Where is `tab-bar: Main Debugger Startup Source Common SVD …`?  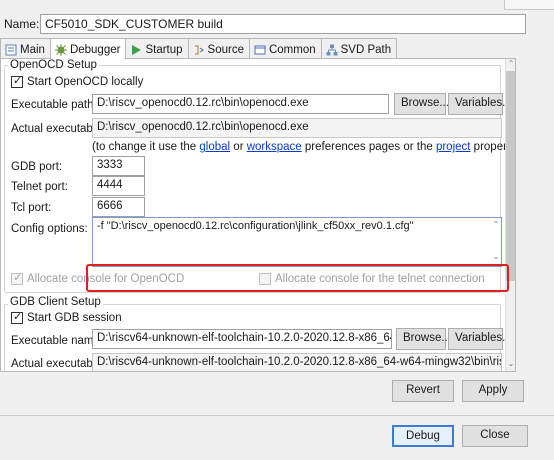
tab-bar: Main Debugger Startup Source Common SVD … is located at coordinates (199, 48).